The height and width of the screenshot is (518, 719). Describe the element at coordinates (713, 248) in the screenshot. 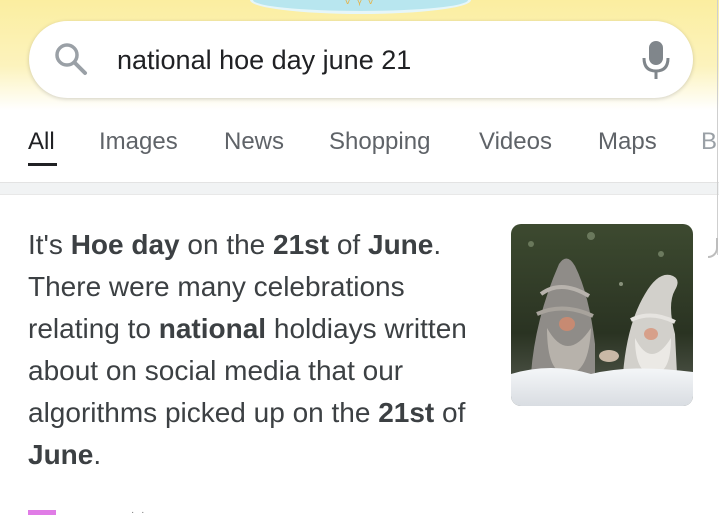

I see `scroll-edge-hook` at that location.